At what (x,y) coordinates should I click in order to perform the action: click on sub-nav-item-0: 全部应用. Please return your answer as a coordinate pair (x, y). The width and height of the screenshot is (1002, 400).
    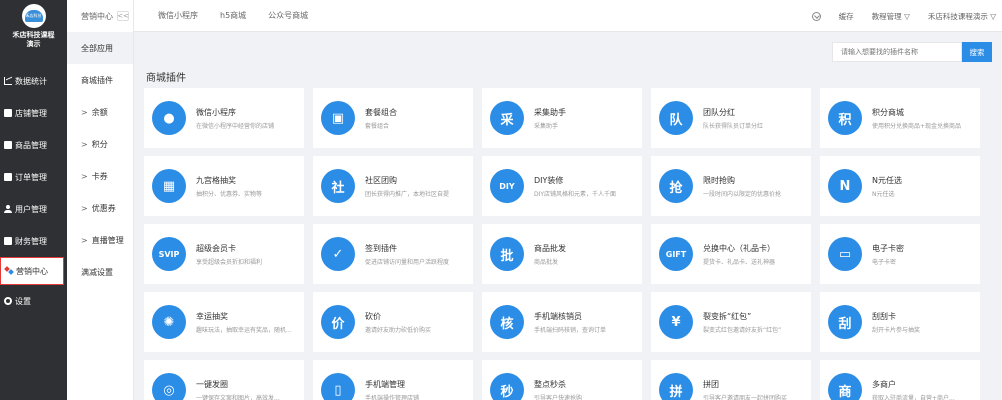
    Looking at the image, I should click on (100, 48).